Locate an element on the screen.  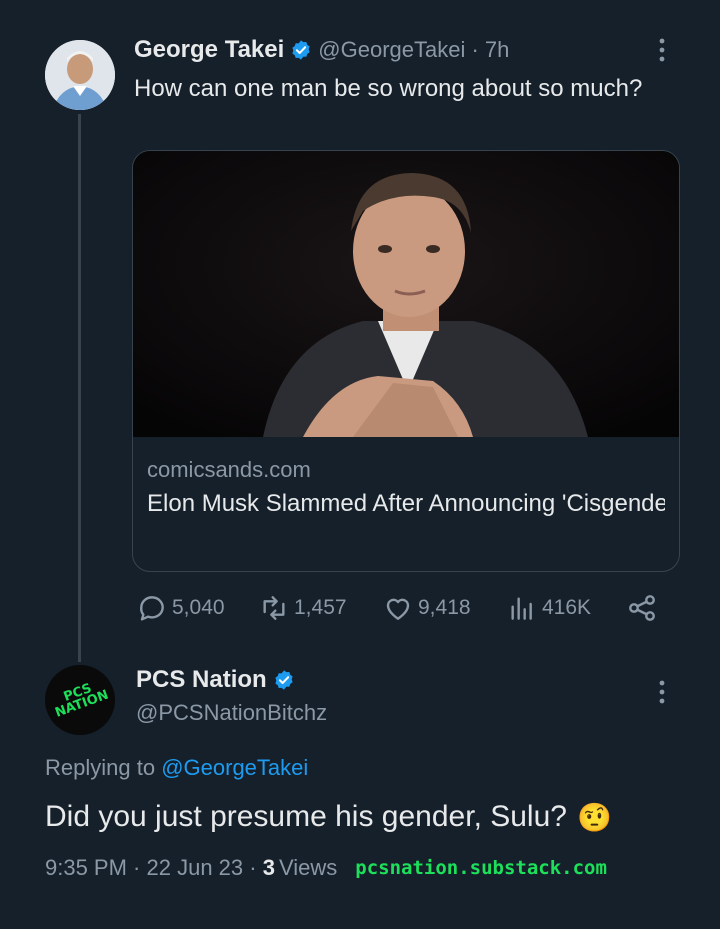
reply-header: PCS Nation is located at coordinates (218, 680).